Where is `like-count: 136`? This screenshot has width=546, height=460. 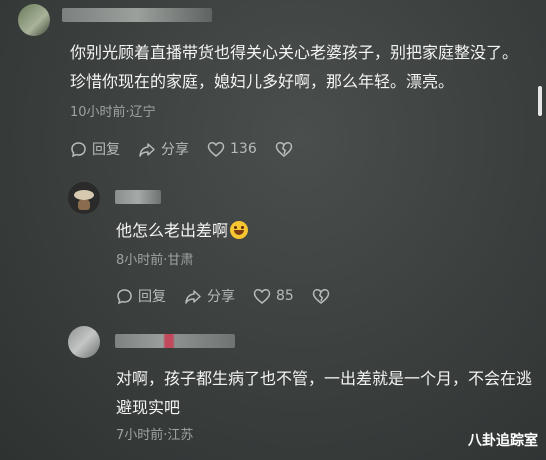 like-count: 136 is located at coordinates (243, 149).